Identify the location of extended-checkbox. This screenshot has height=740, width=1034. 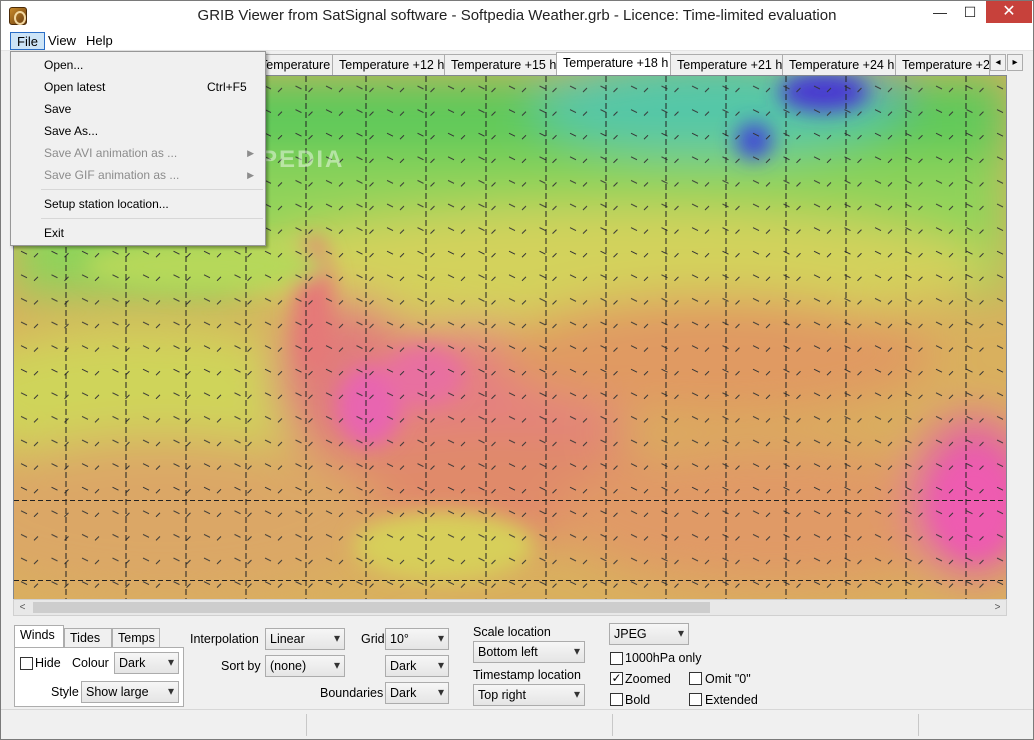
(695, 699).